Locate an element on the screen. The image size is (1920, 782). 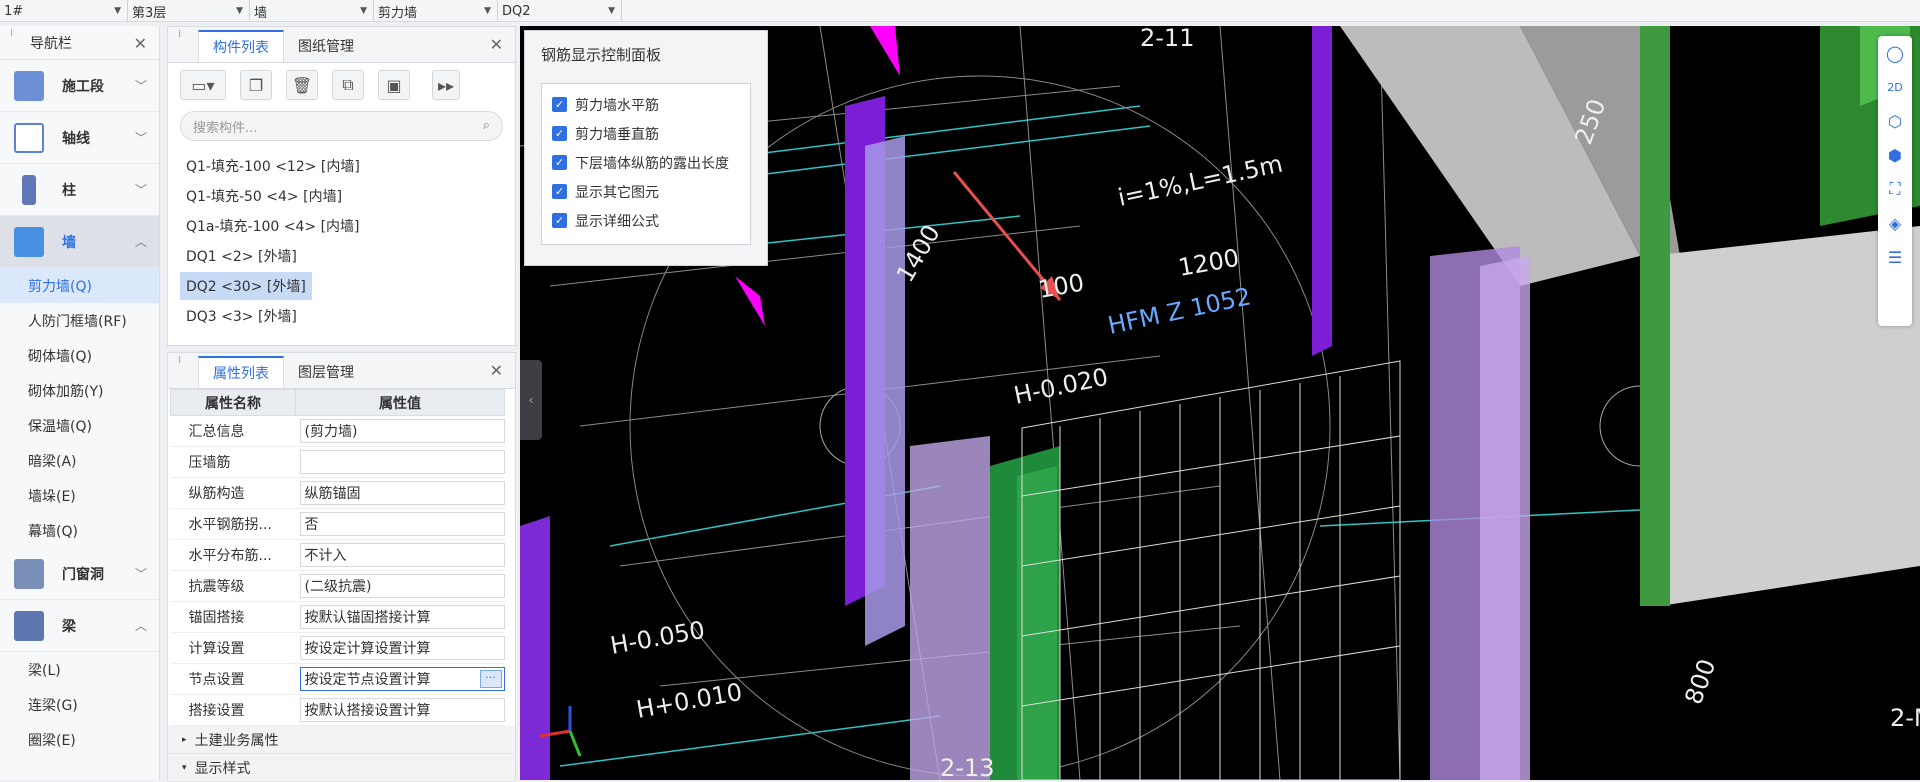
axis-label: 2-11 is located at coordinates (1167, 39).